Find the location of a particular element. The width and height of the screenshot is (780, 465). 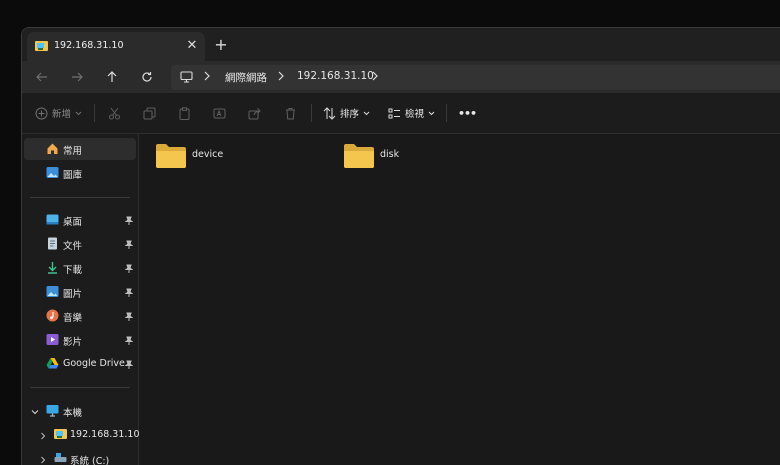

home-icon is located at coordinates (52, 150).